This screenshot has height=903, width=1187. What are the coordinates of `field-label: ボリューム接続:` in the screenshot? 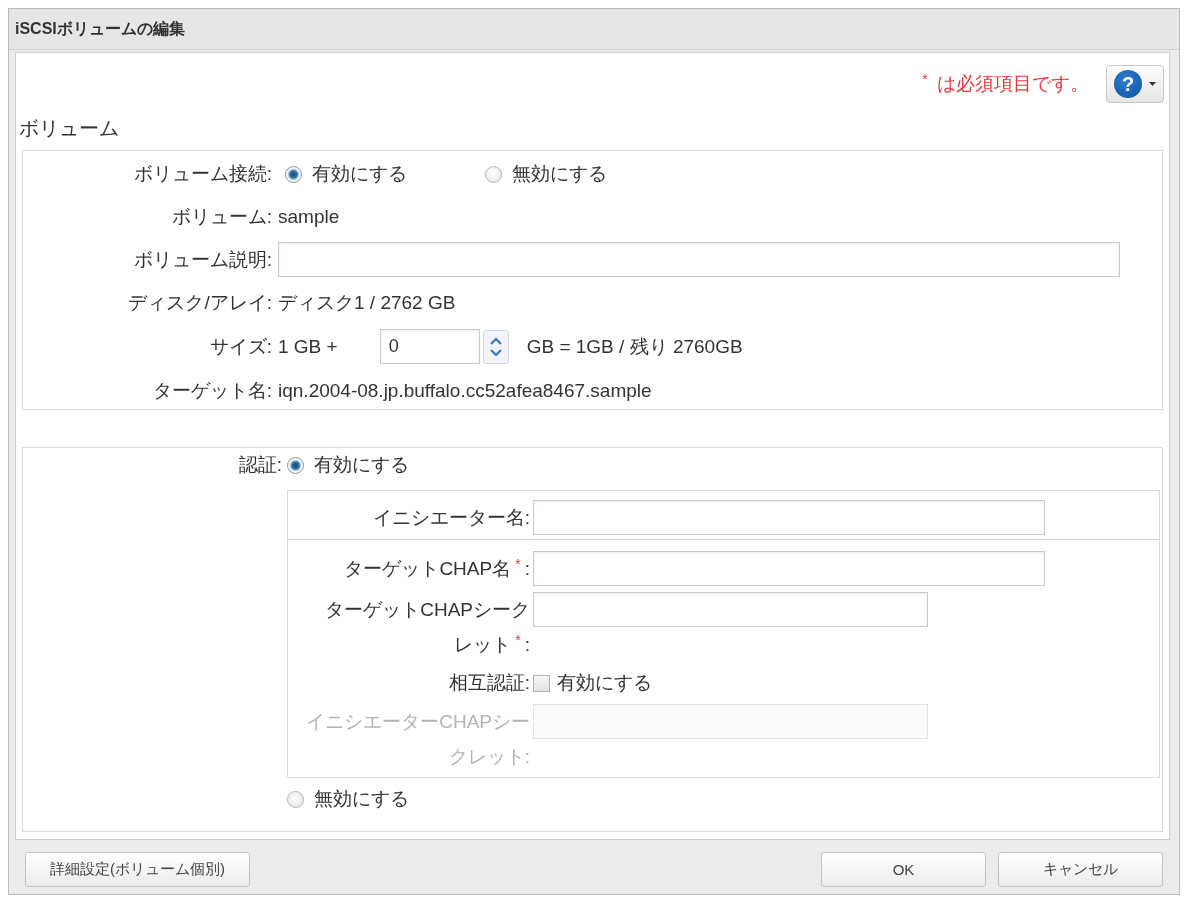 It's located at (202, 174).